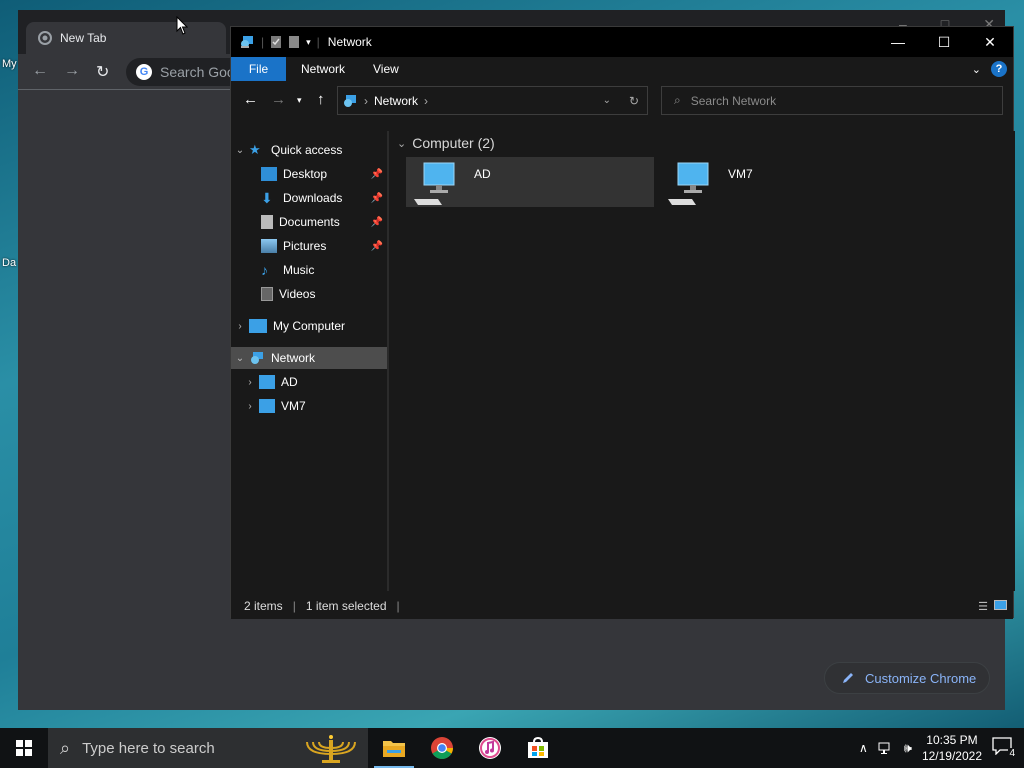  What do you see at coordinates (102, 72) in the screenshot?
I see `chrome-reload-icon: ↻` at bounding box center [102, 72].